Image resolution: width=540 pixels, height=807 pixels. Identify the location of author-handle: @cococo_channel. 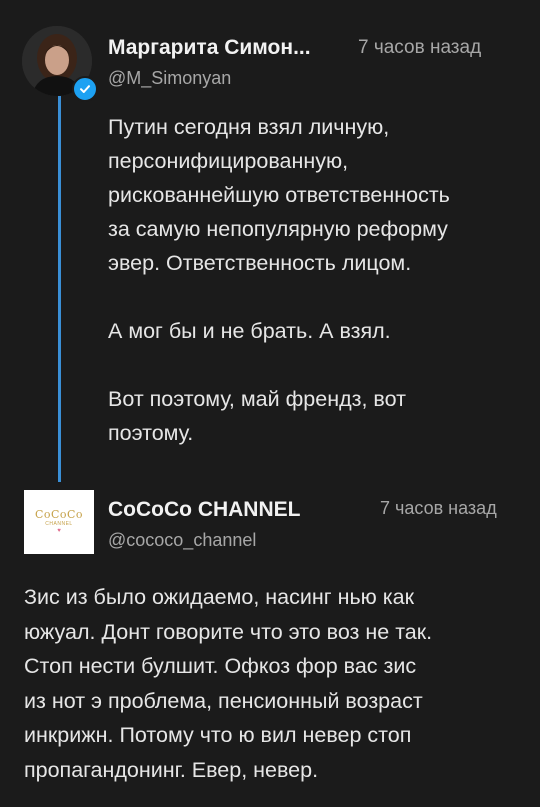
(182, 540).